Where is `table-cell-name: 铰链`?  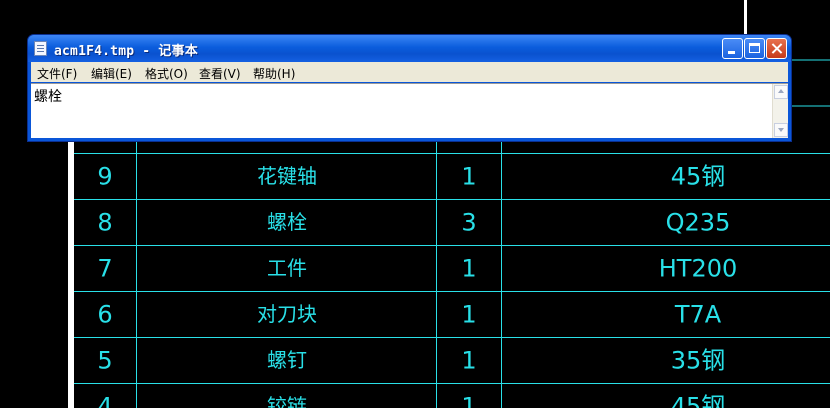
table-cell-name: 铰链 is located at coordinates (287, 401).